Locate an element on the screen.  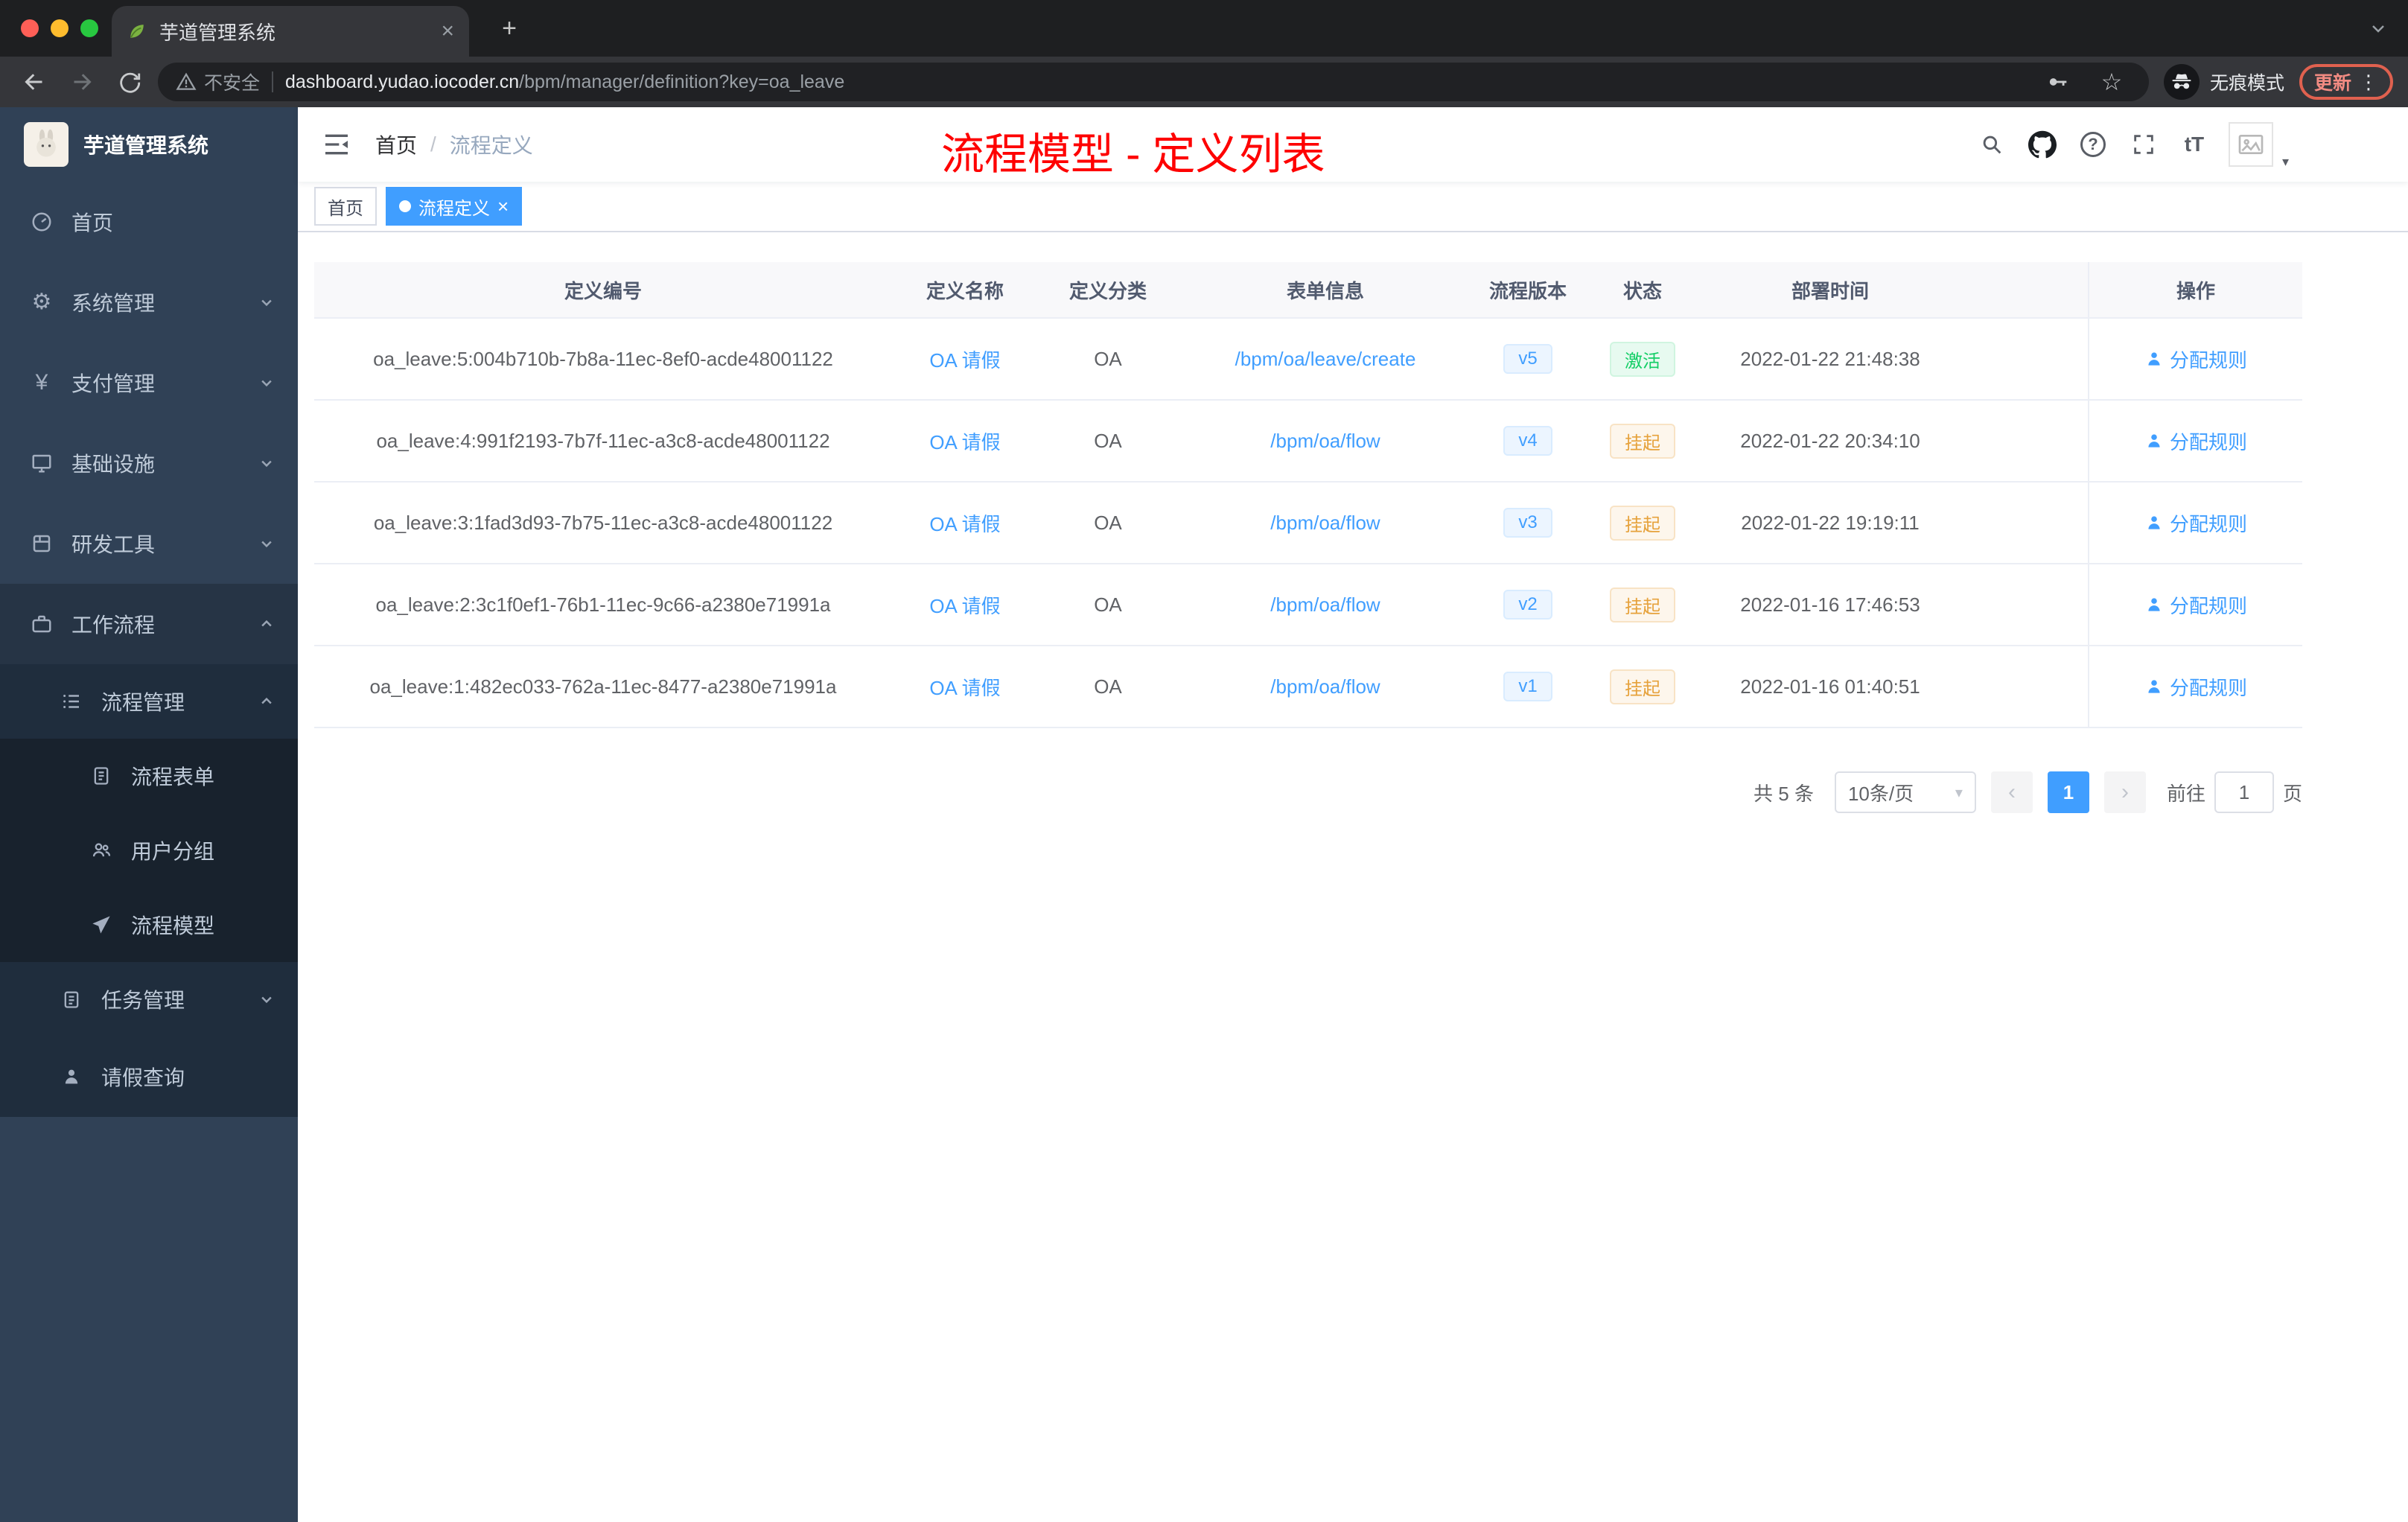
incognito-indicator: 无痕模式 is located at coordinates (2223, 82).